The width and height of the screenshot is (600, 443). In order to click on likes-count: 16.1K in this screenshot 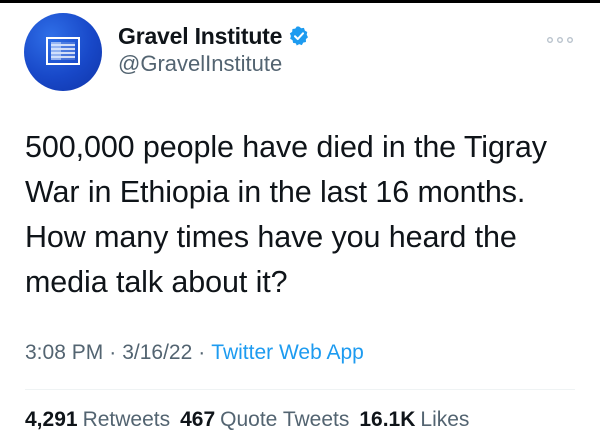, I will do `click(387, 419)`.